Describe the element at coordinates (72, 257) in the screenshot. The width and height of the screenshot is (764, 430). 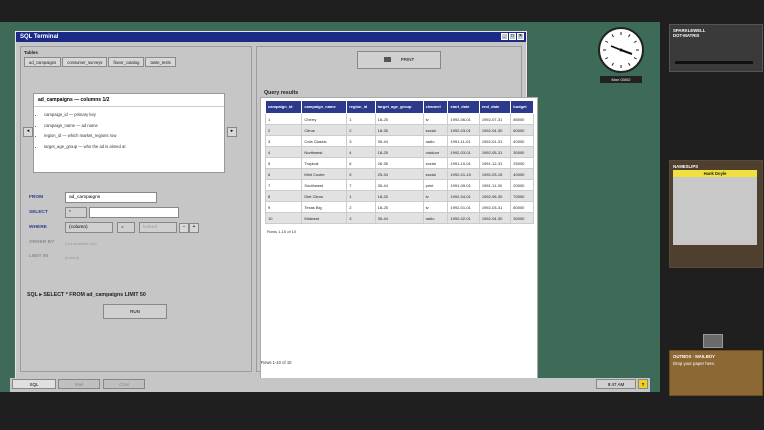
I see `limit-note: (locked)` at that location.